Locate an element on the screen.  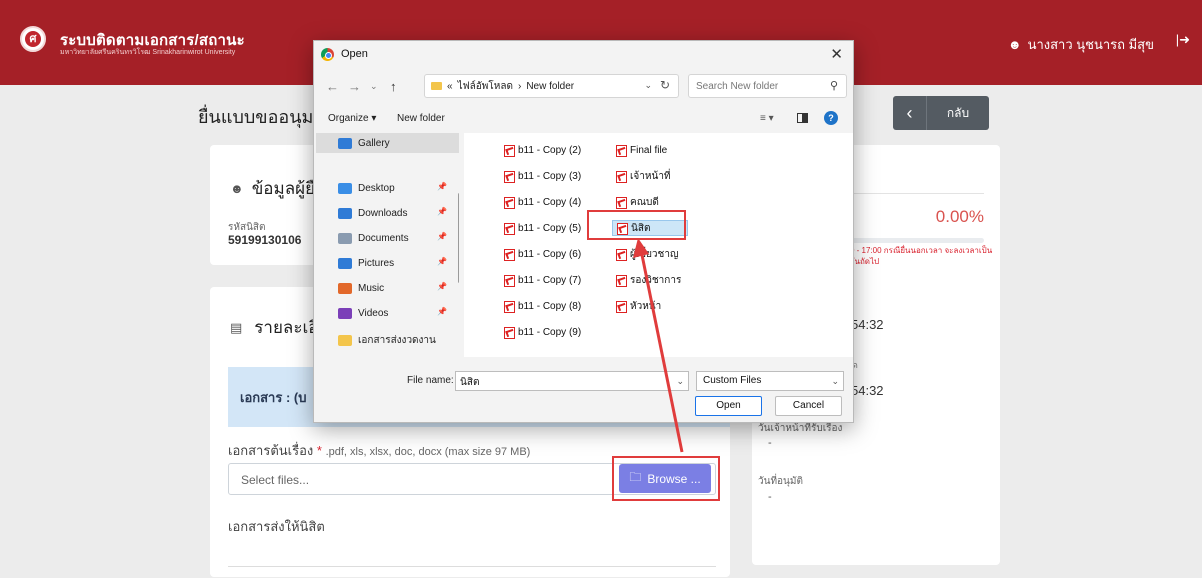
file-name: ผู้เชี่ยวชาญ is located at coordinates (654, 254).